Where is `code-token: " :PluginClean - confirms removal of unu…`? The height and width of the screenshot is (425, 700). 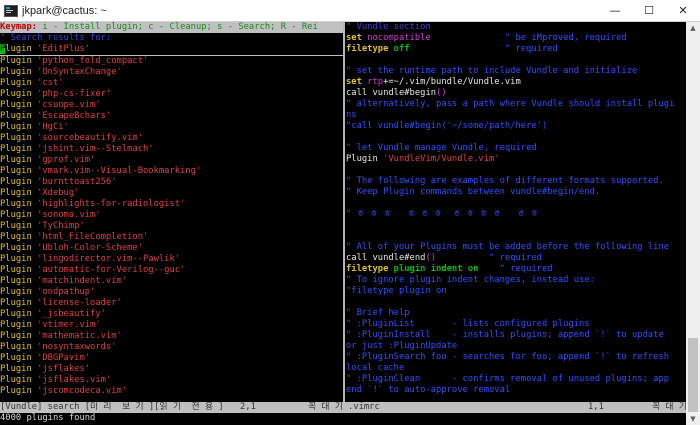 code-token: " :PluginClean - confirms removal of unu… is located at coordinates (508, 379).